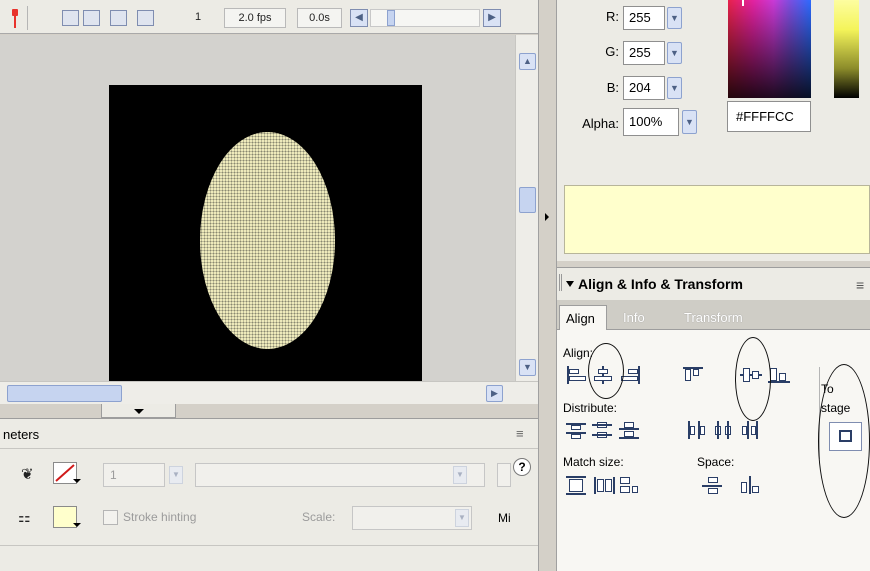  Describe the element at coordinates (612, 51) in the screenshot. I see `green-label: G:` at that location.